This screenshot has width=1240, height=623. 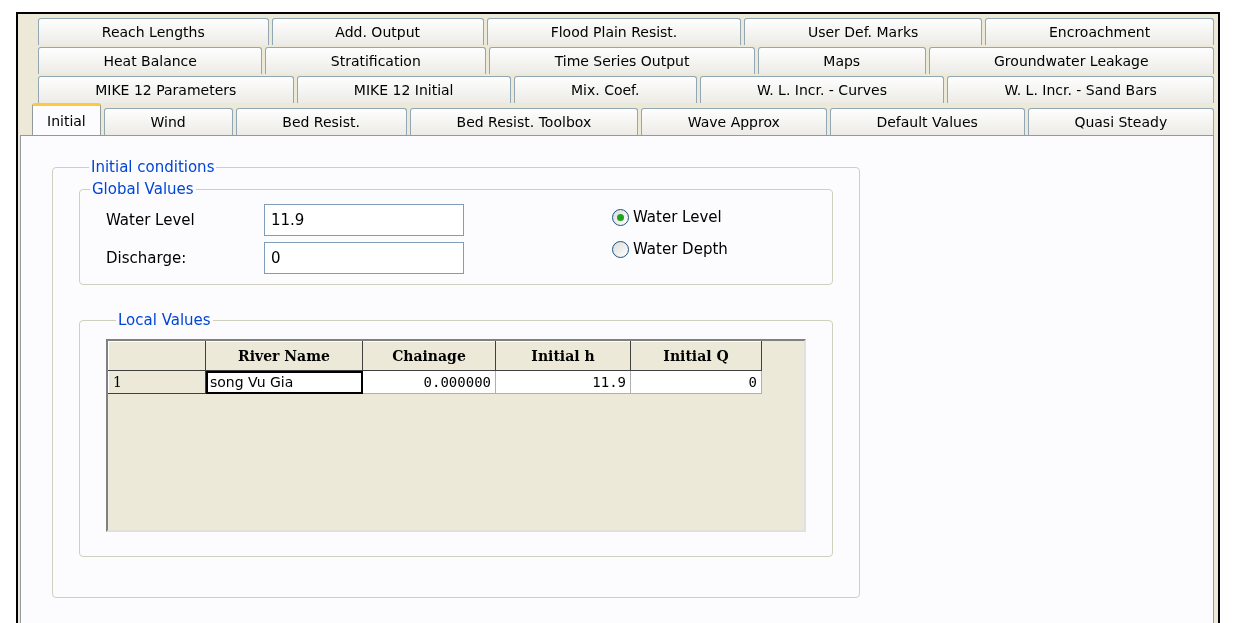 I want to click on column-header: Chainage, so click(x=429, y=356).